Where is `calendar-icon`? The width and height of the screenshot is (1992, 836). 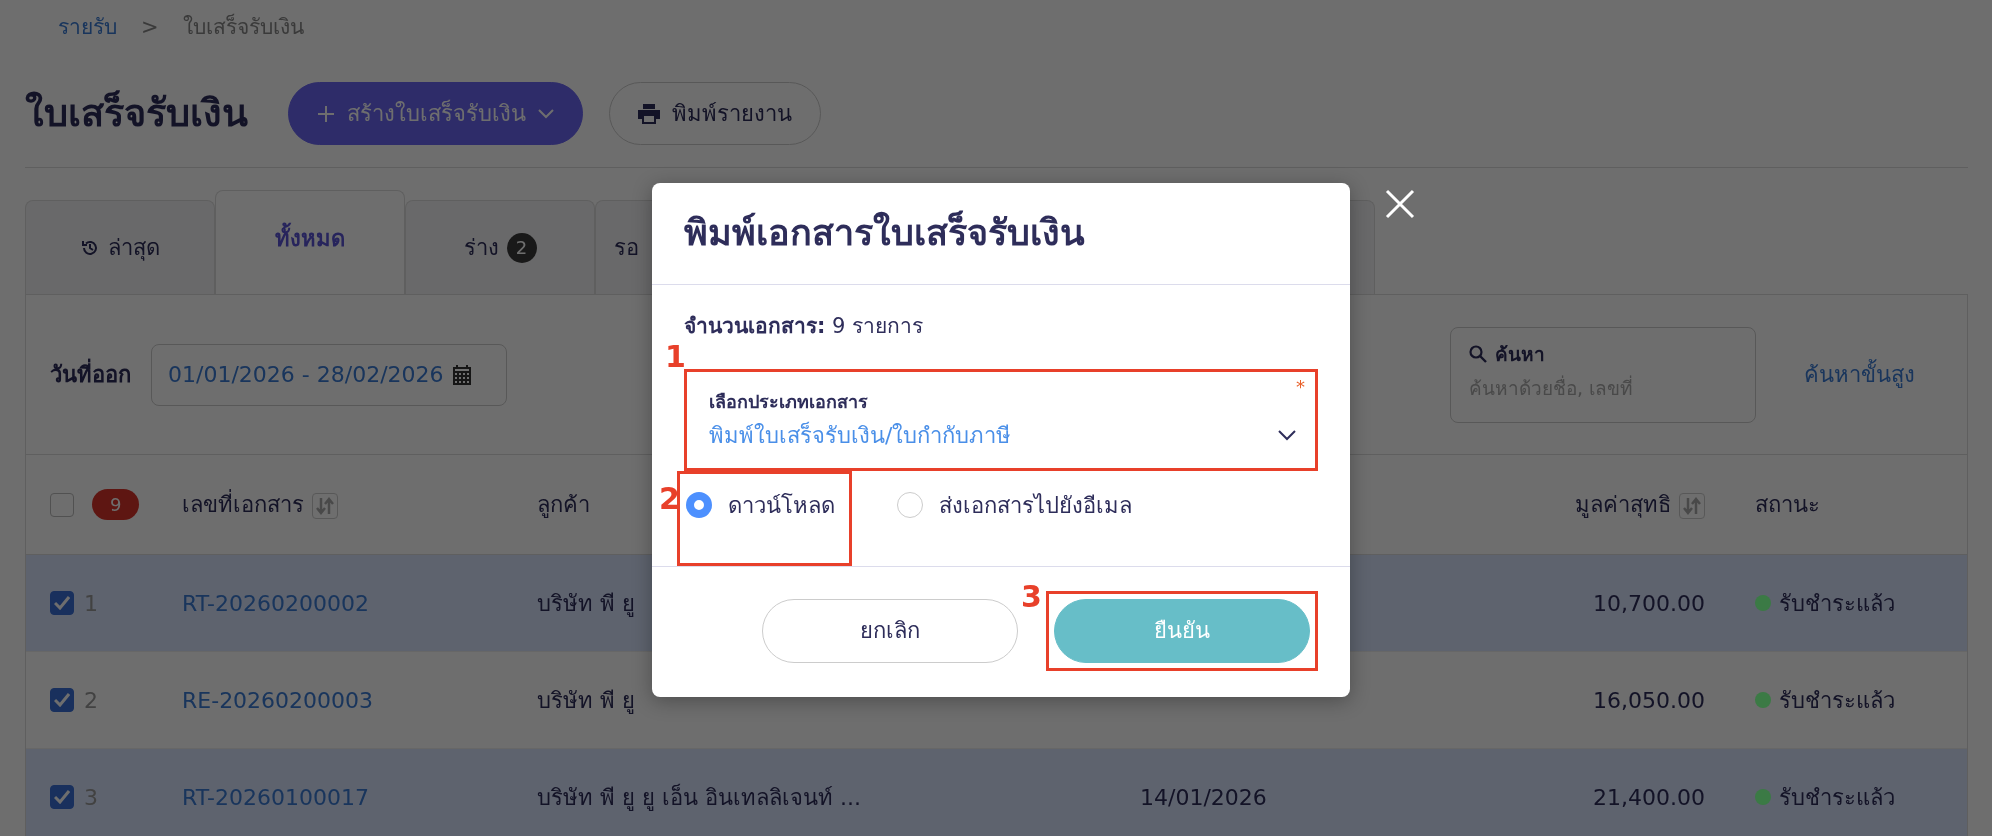 calendar-icon is located at coordinates (461, 374).